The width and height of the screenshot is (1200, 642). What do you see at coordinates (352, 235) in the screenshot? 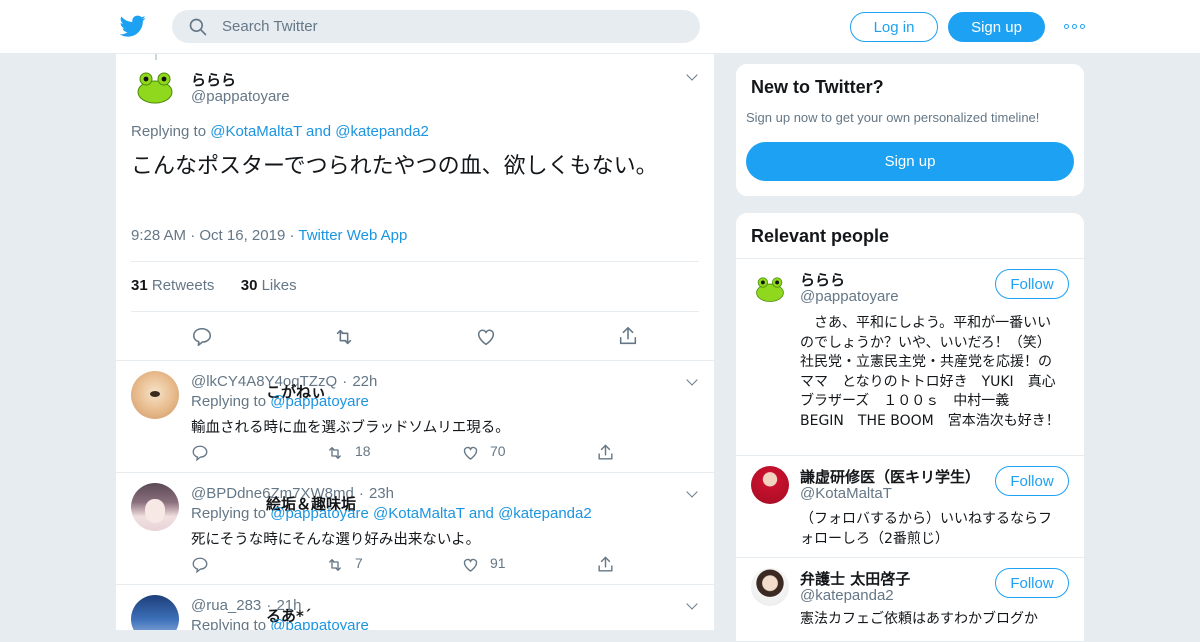
I see `tweet-source-link: Twitter Web App` at bounding box center [352, 235].